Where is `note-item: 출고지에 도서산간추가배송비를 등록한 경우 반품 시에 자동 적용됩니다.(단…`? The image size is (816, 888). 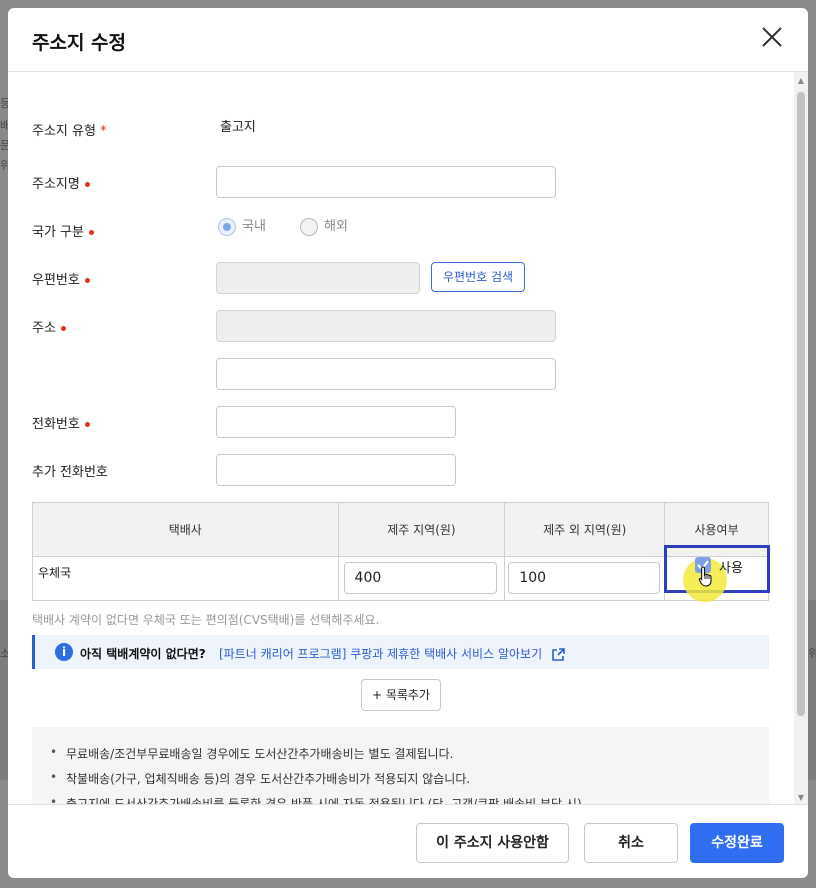
note-item: 출고지에 도서산간추가배송비를 등록한 경우 반품 시에 자동 적용됩니다.(단… is located at coordinates (409, 799).